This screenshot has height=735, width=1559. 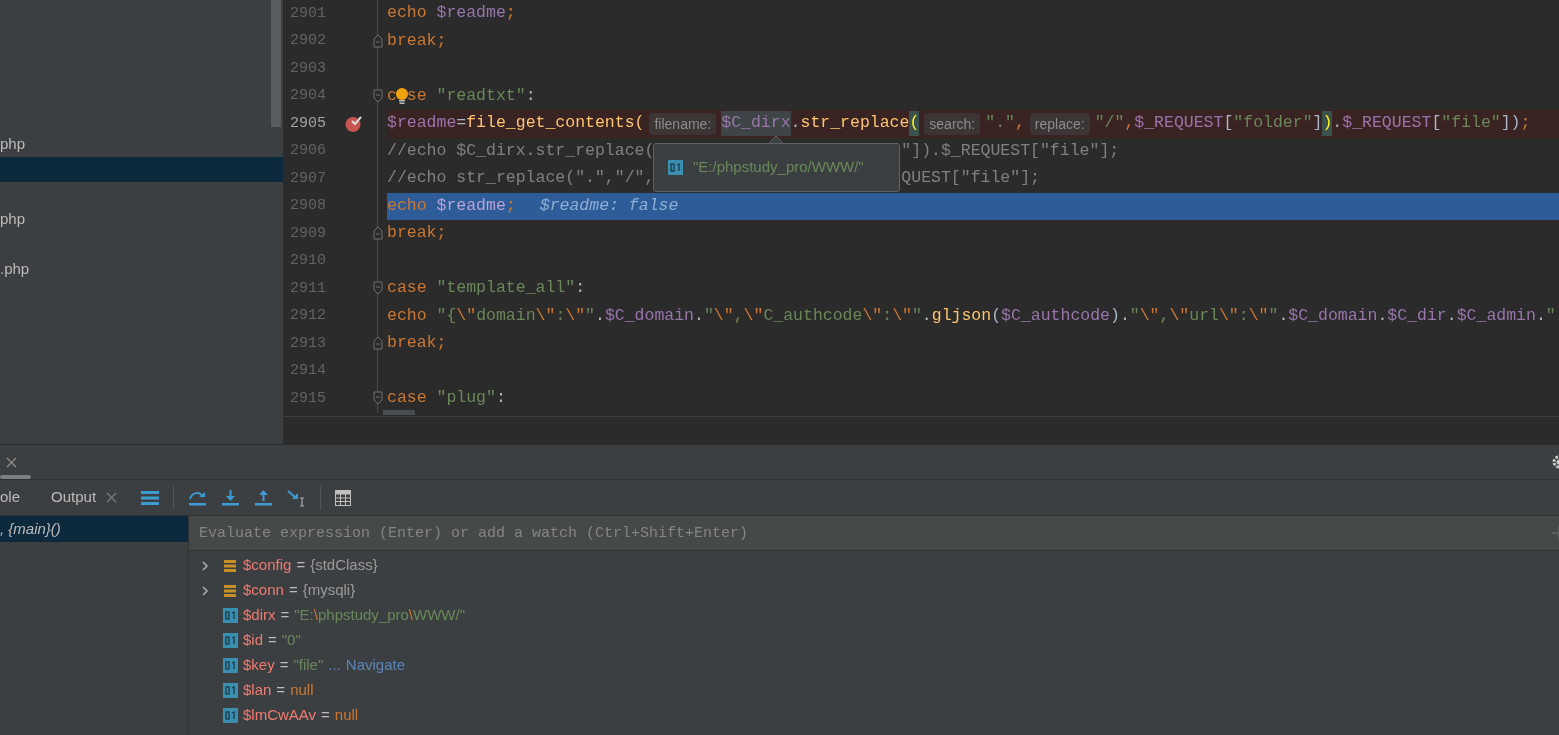 I want to click on lightbulb-icon, so click(x=401, y=95).